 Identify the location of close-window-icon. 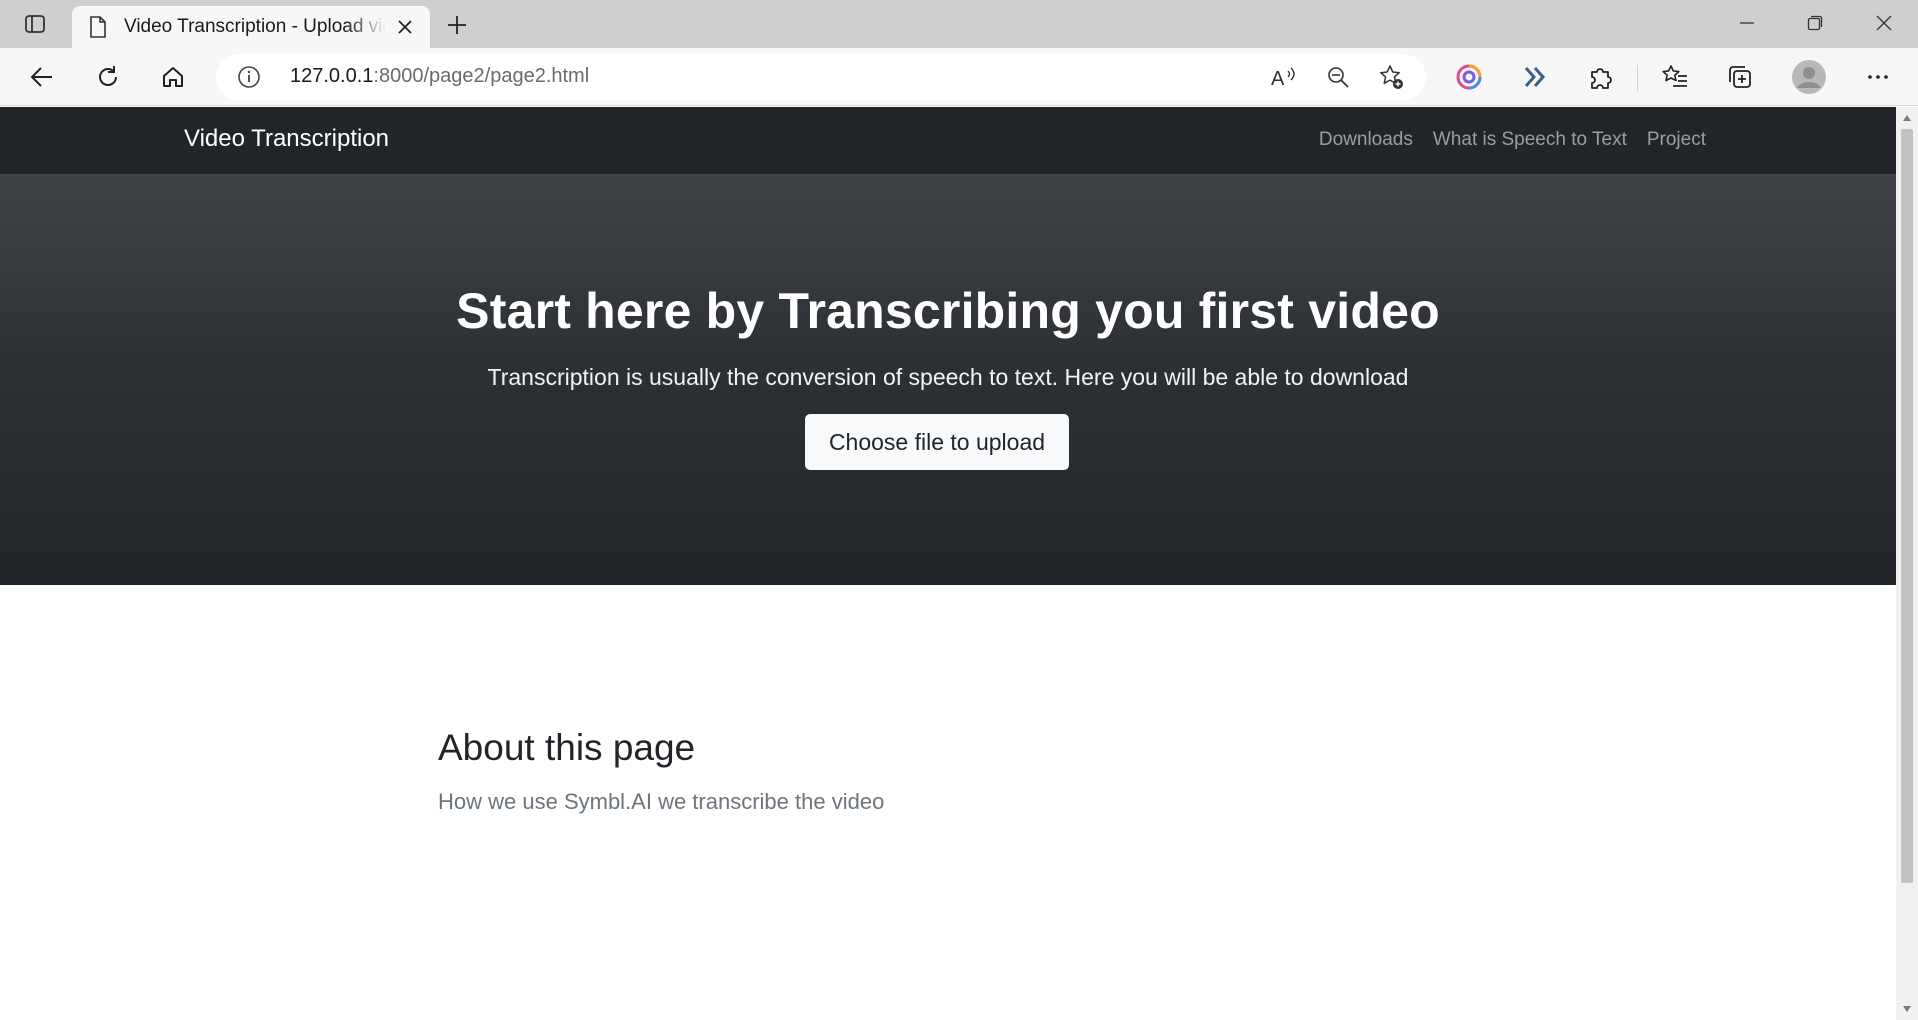
(1884, 23).